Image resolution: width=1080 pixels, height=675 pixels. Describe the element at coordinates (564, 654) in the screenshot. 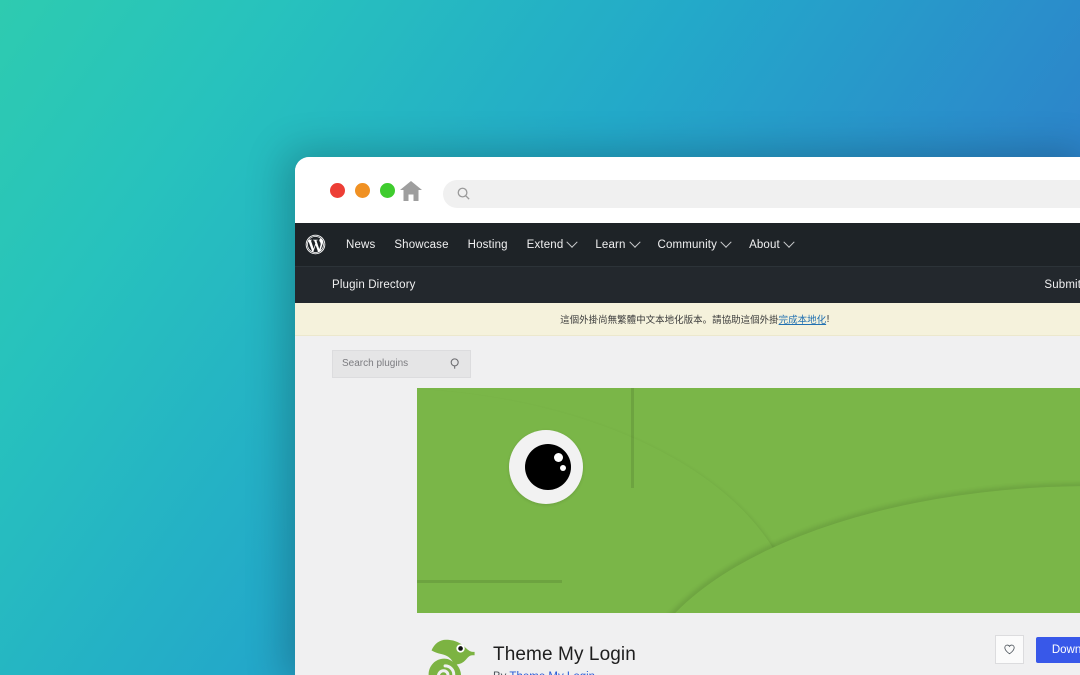

I see `page-title: Theme My Login` at that location.